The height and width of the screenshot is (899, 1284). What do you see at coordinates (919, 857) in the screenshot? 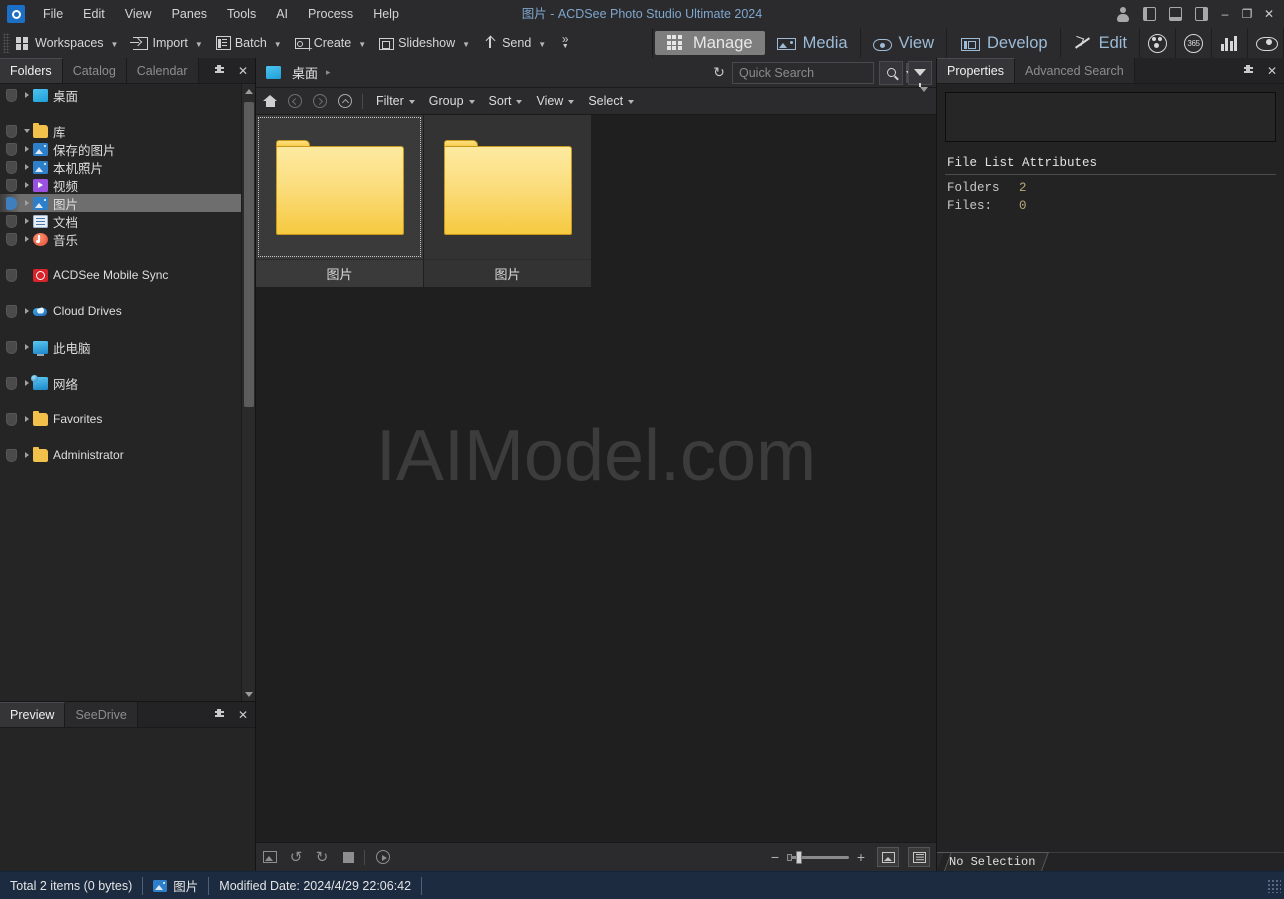
I see `list-view-button` at bounding box center [919, 857].